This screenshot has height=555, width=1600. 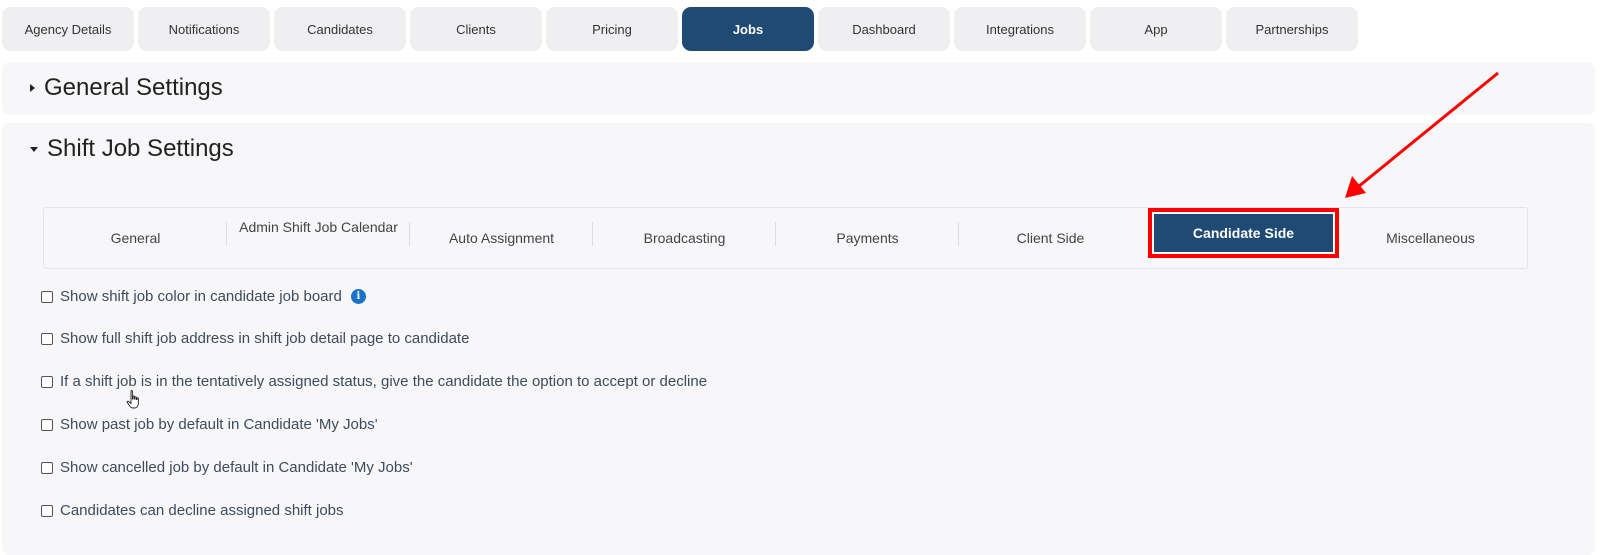 What do you see at coordinates (68, 29) in the screenshot?
I see `tab-agency-details: Agency Details` at bounding box center [68, 29].